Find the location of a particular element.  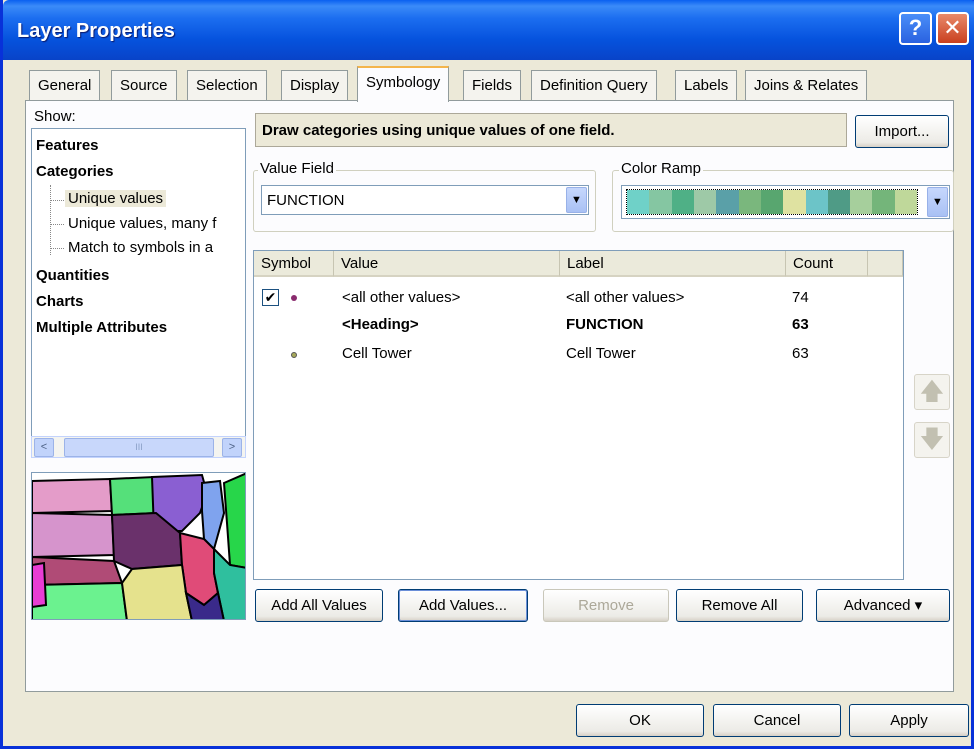

tab-definition-query: Definition Query is located at coordinates (594, 85).